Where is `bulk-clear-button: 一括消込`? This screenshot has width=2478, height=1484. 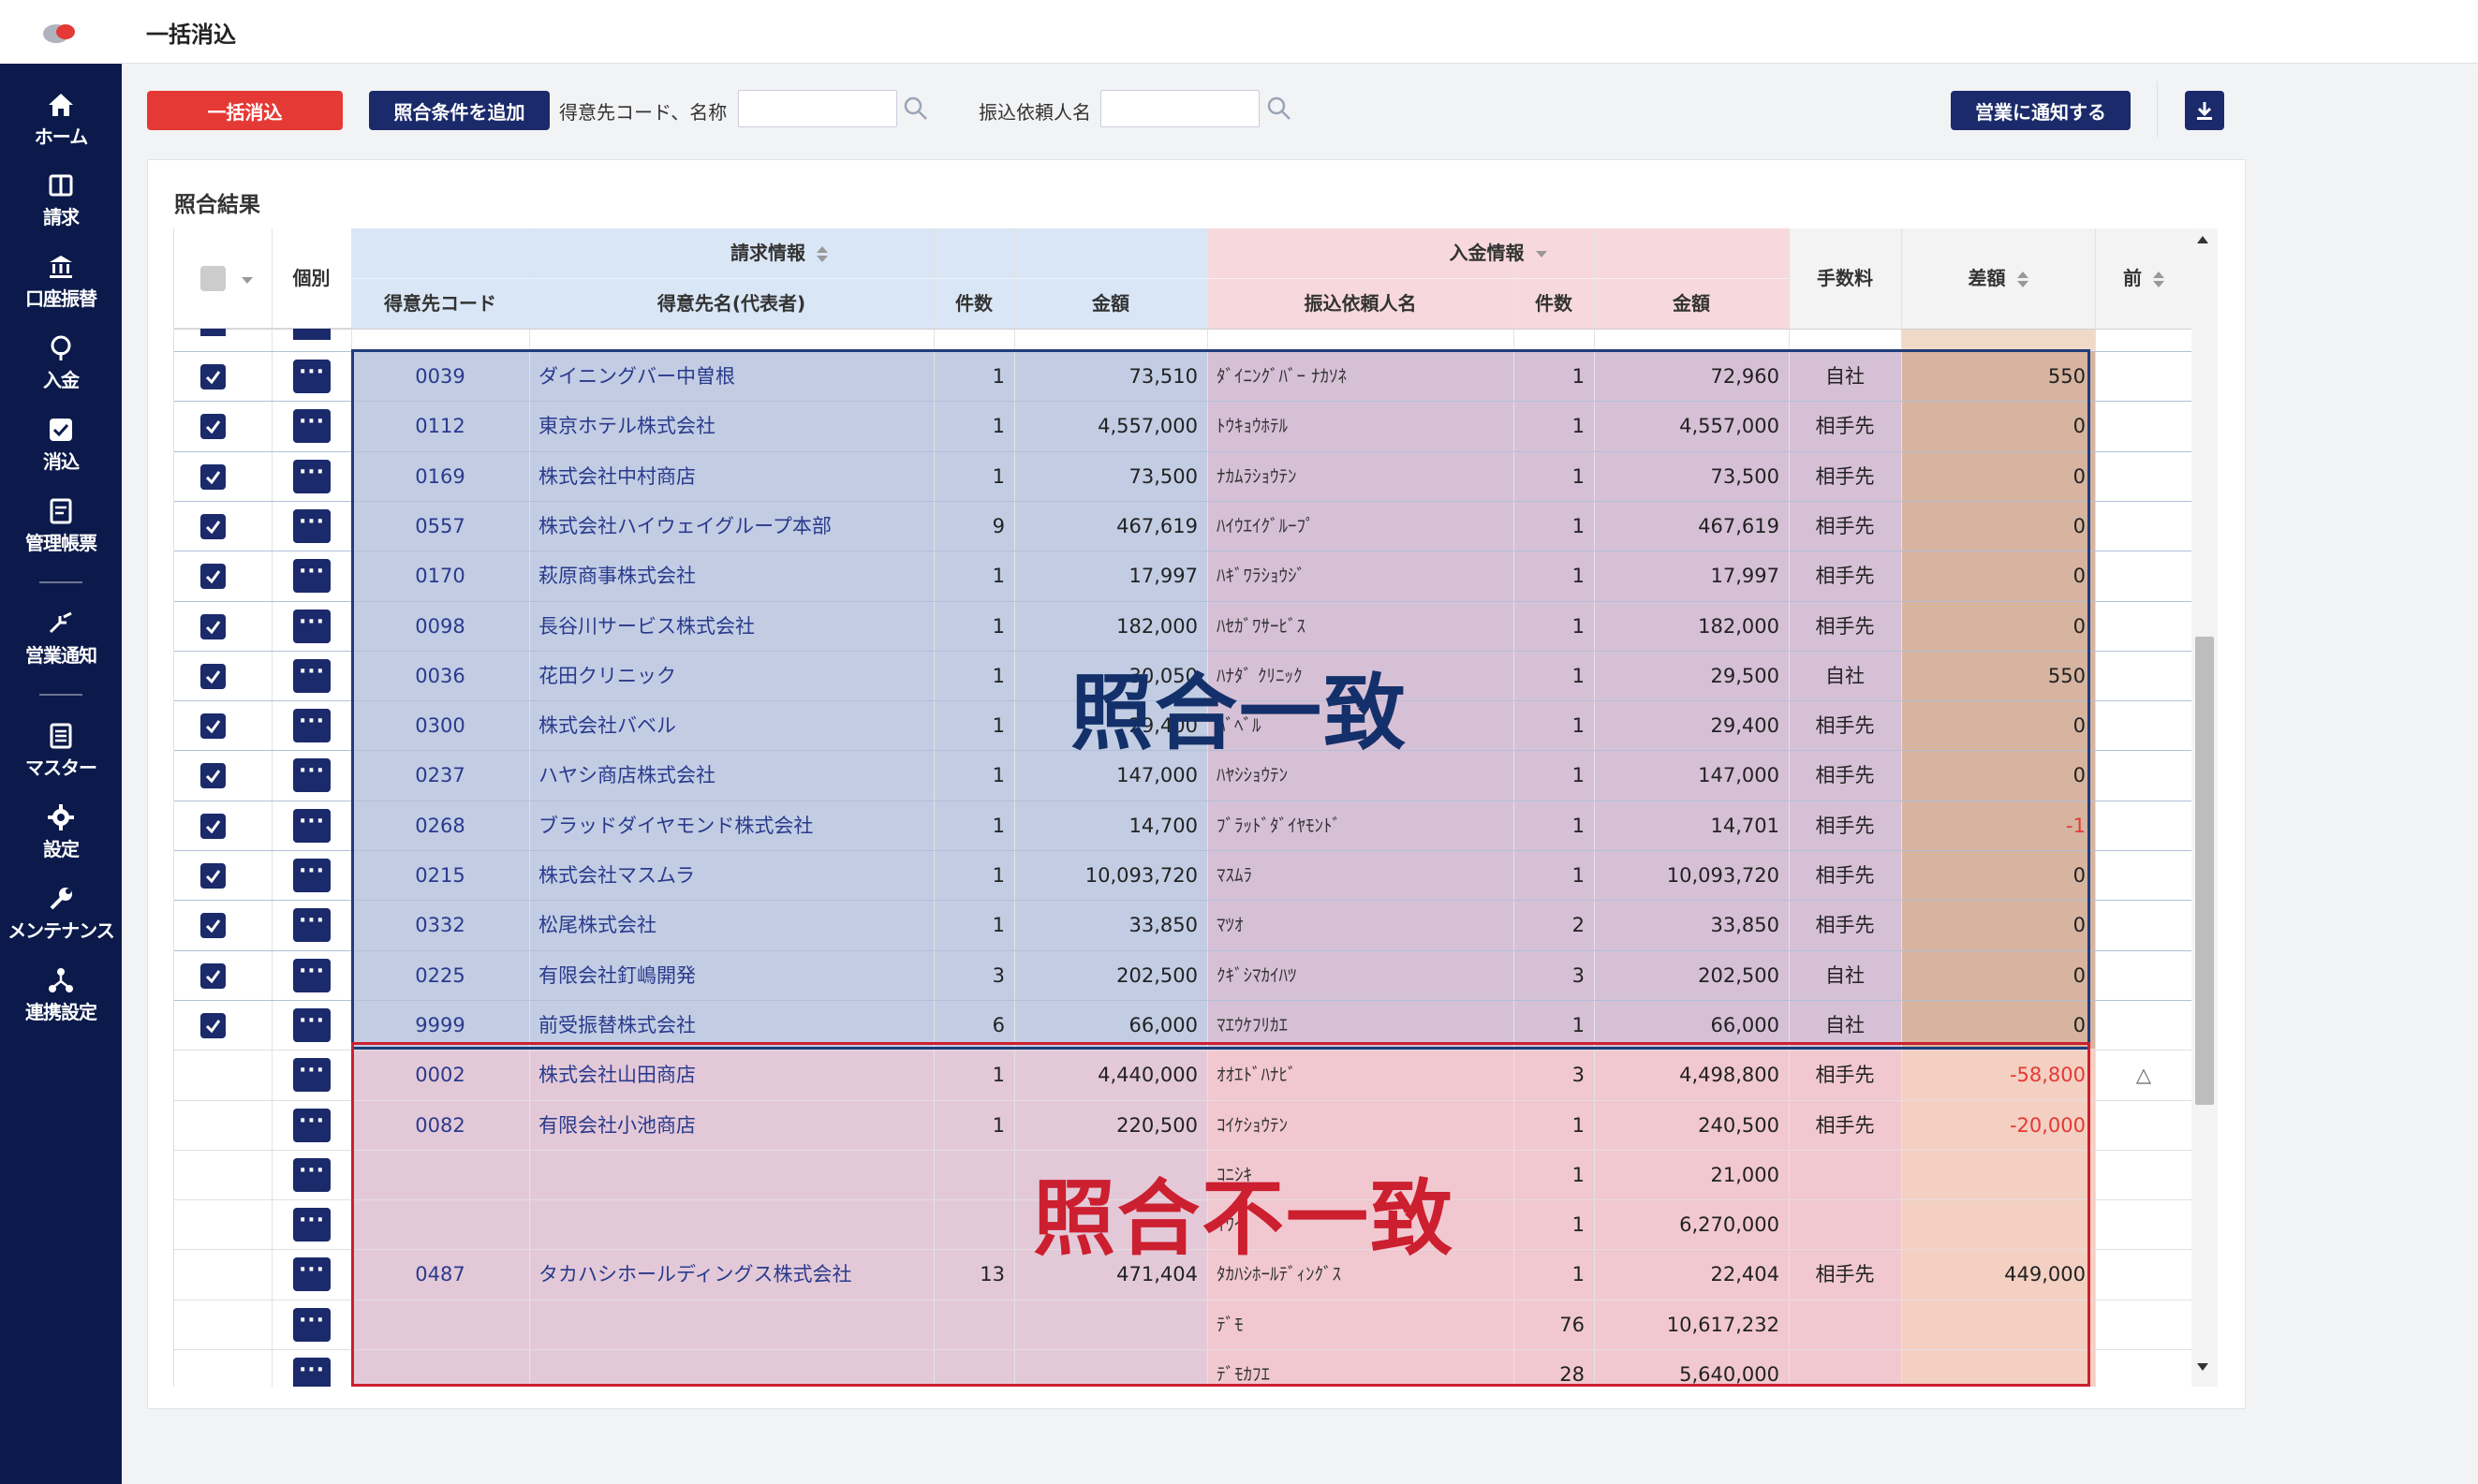 bulk-clear-button: 一括消込 is located at coordinates (245, 110).